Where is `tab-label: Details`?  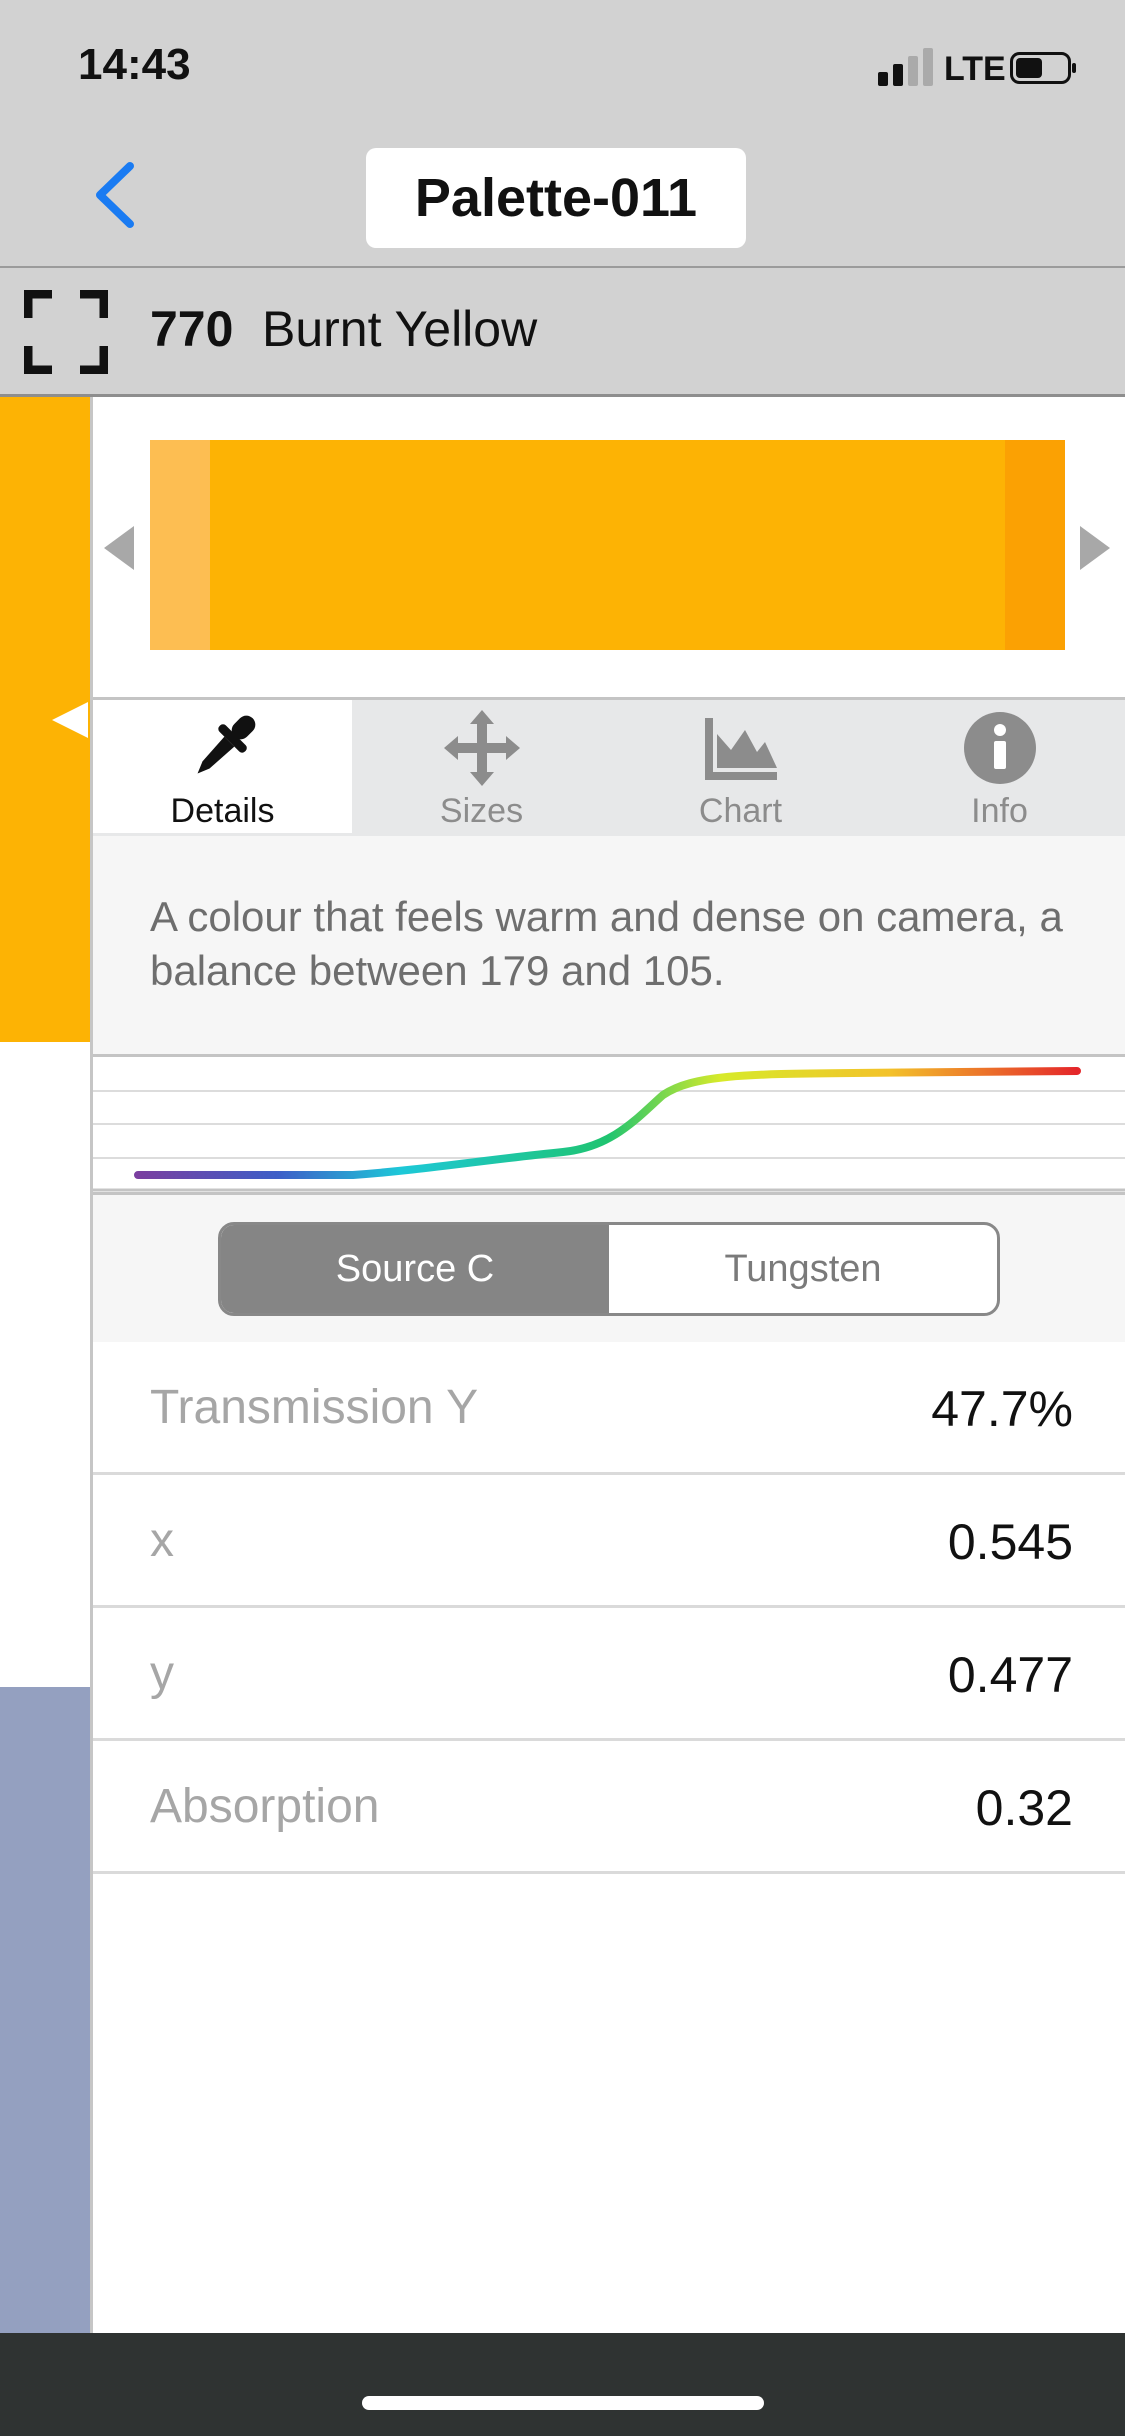
tab-label: Details is located at coordinates (222, 811).